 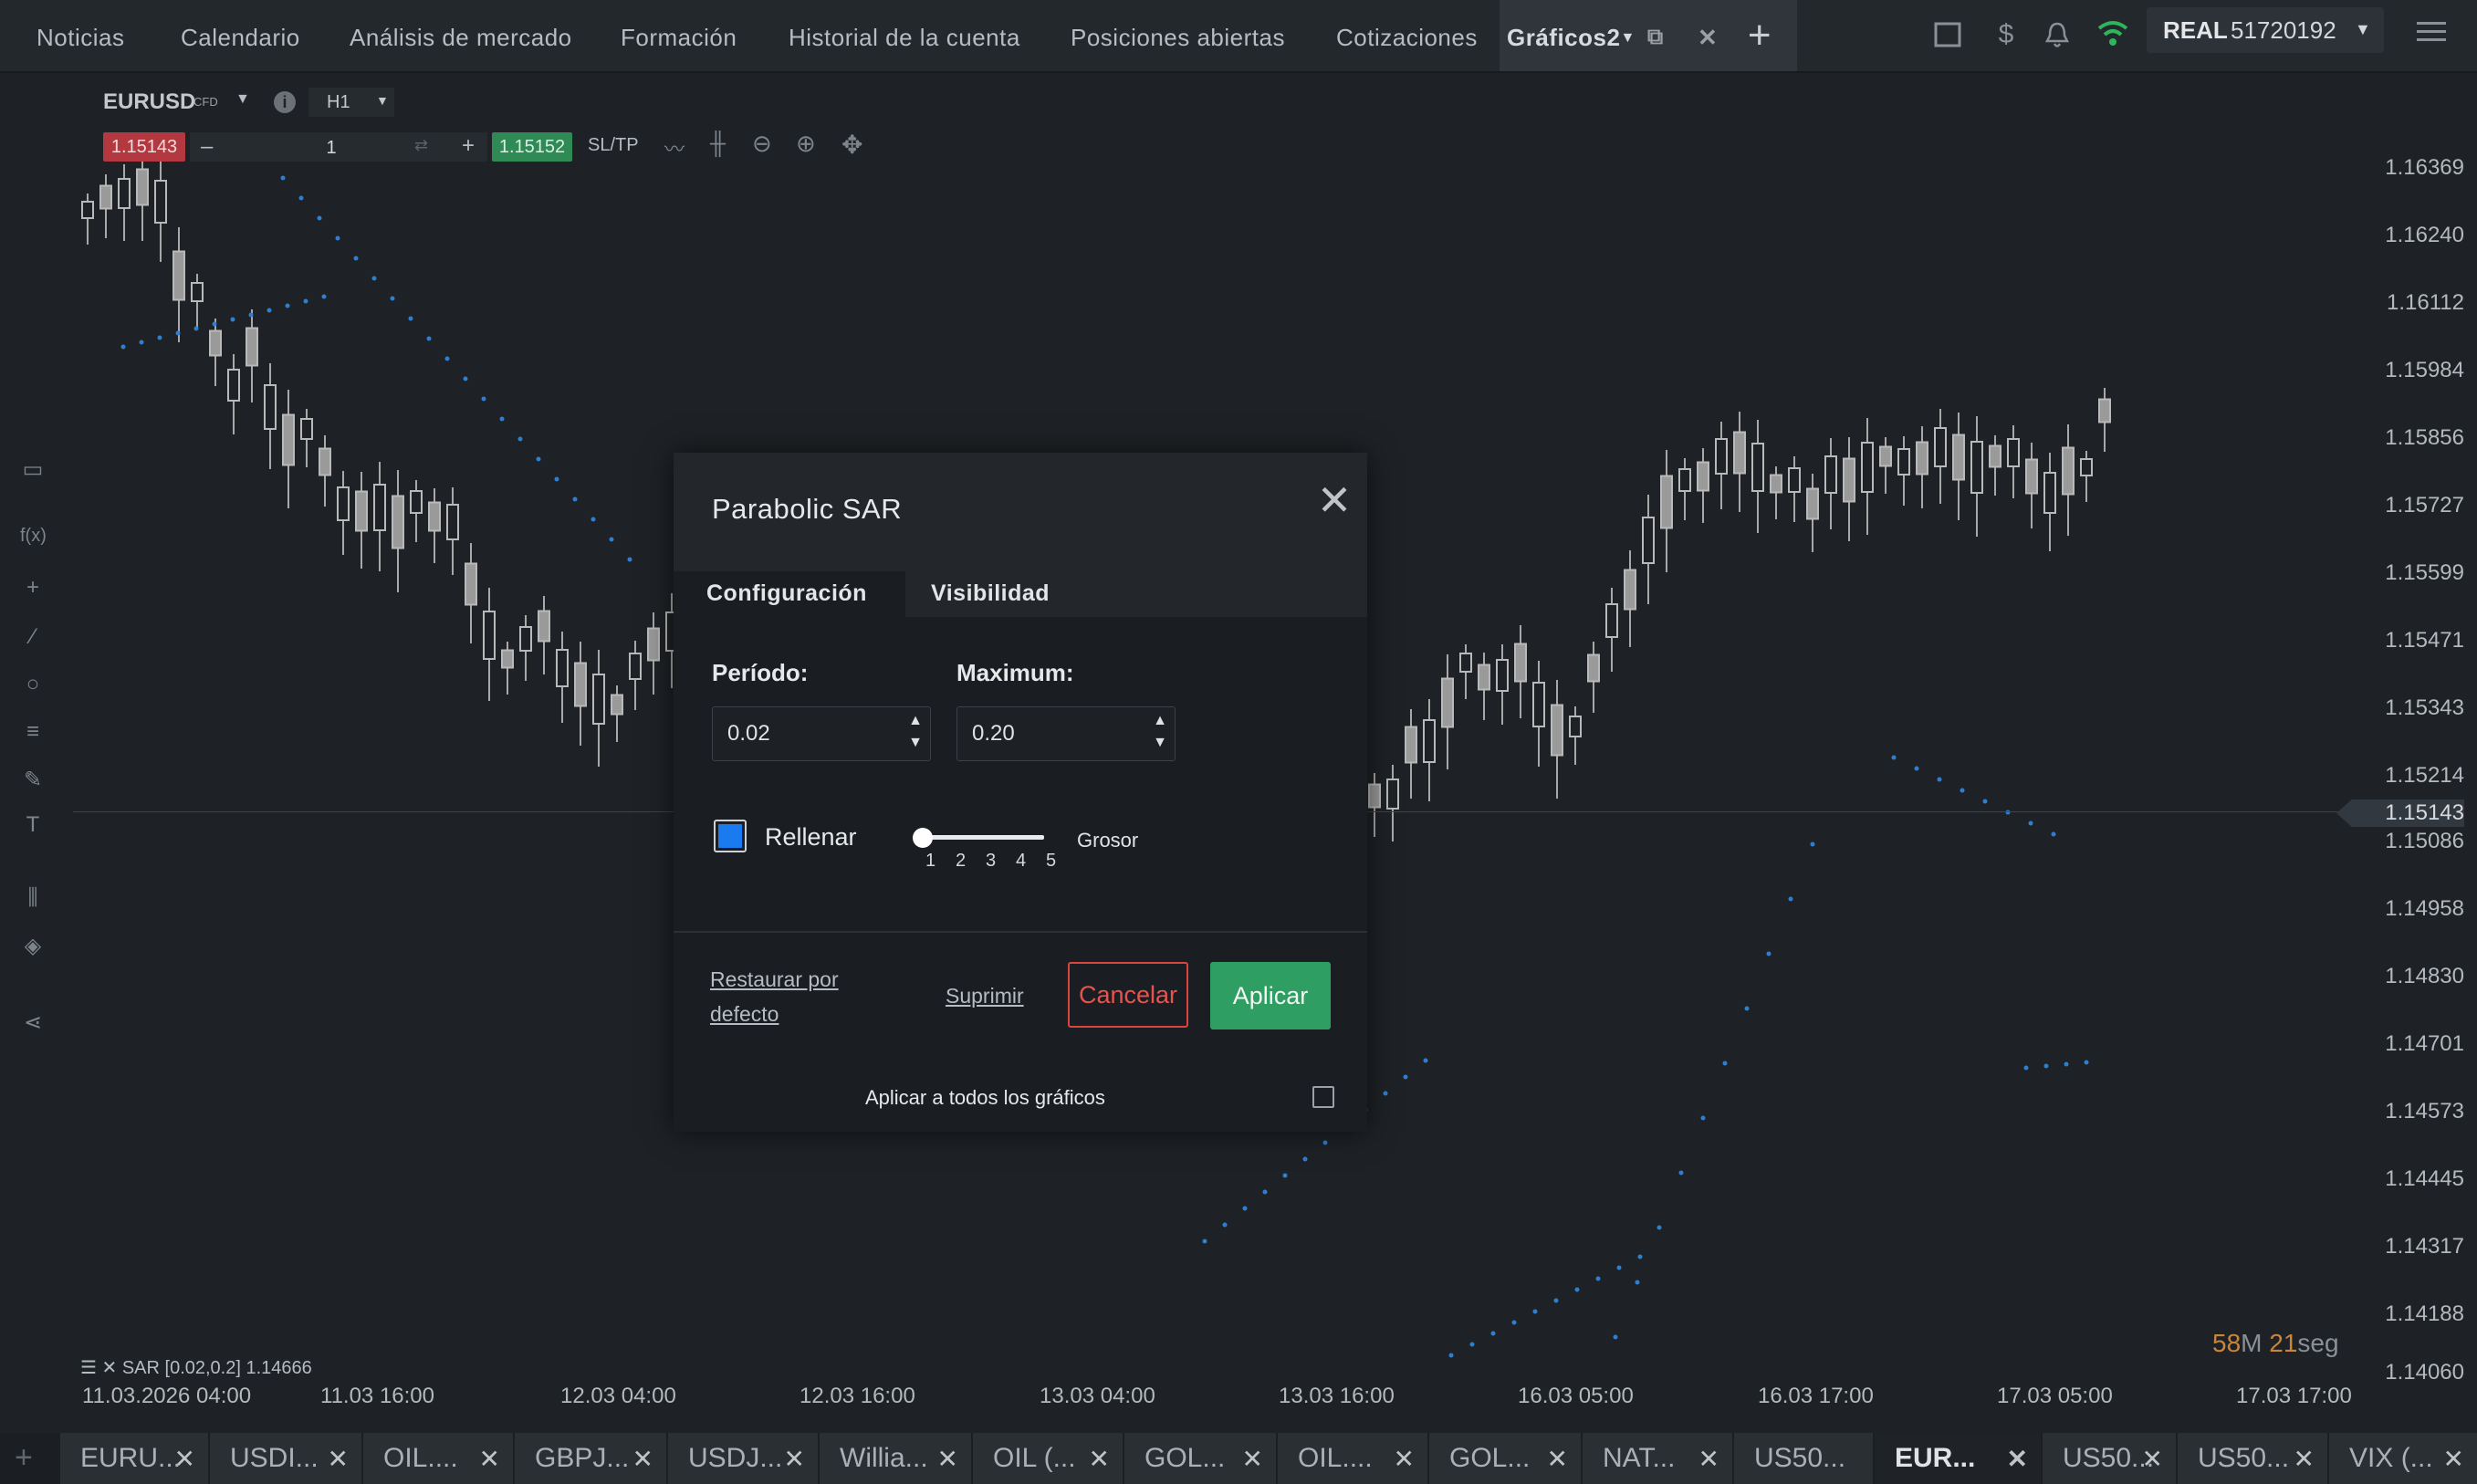 What do you see at coordinates (33, 825) in the screenshot?
I see `text-tool-icon: T` at bounding box center [33, 825].